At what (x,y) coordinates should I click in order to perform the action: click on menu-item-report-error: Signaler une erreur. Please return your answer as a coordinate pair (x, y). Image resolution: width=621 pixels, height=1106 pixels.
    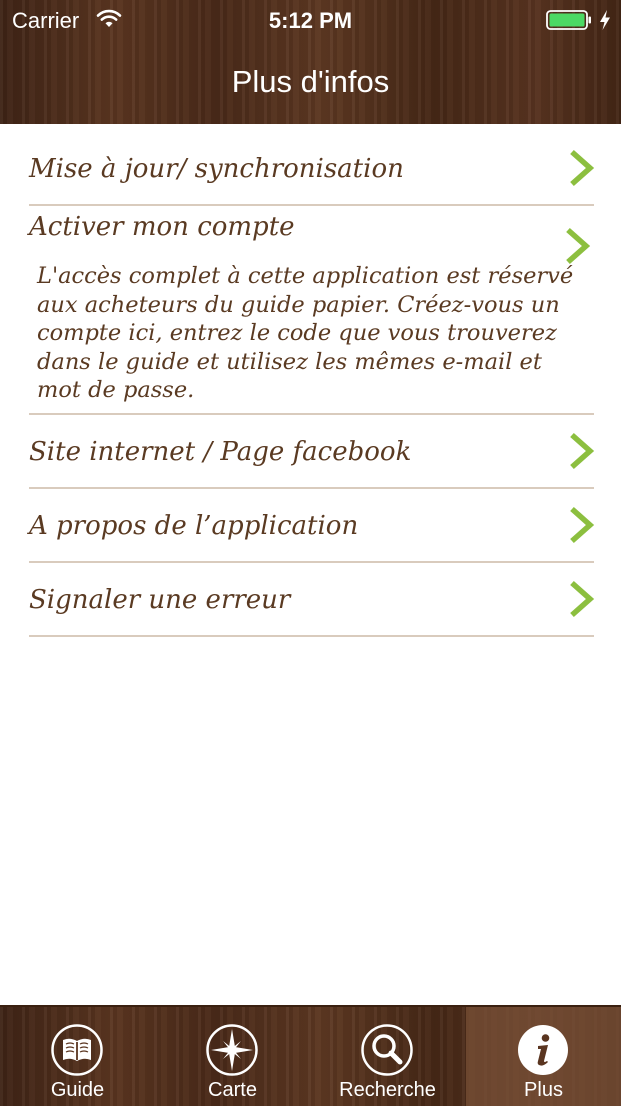
    Looking at the image, I should click on (312, 600).